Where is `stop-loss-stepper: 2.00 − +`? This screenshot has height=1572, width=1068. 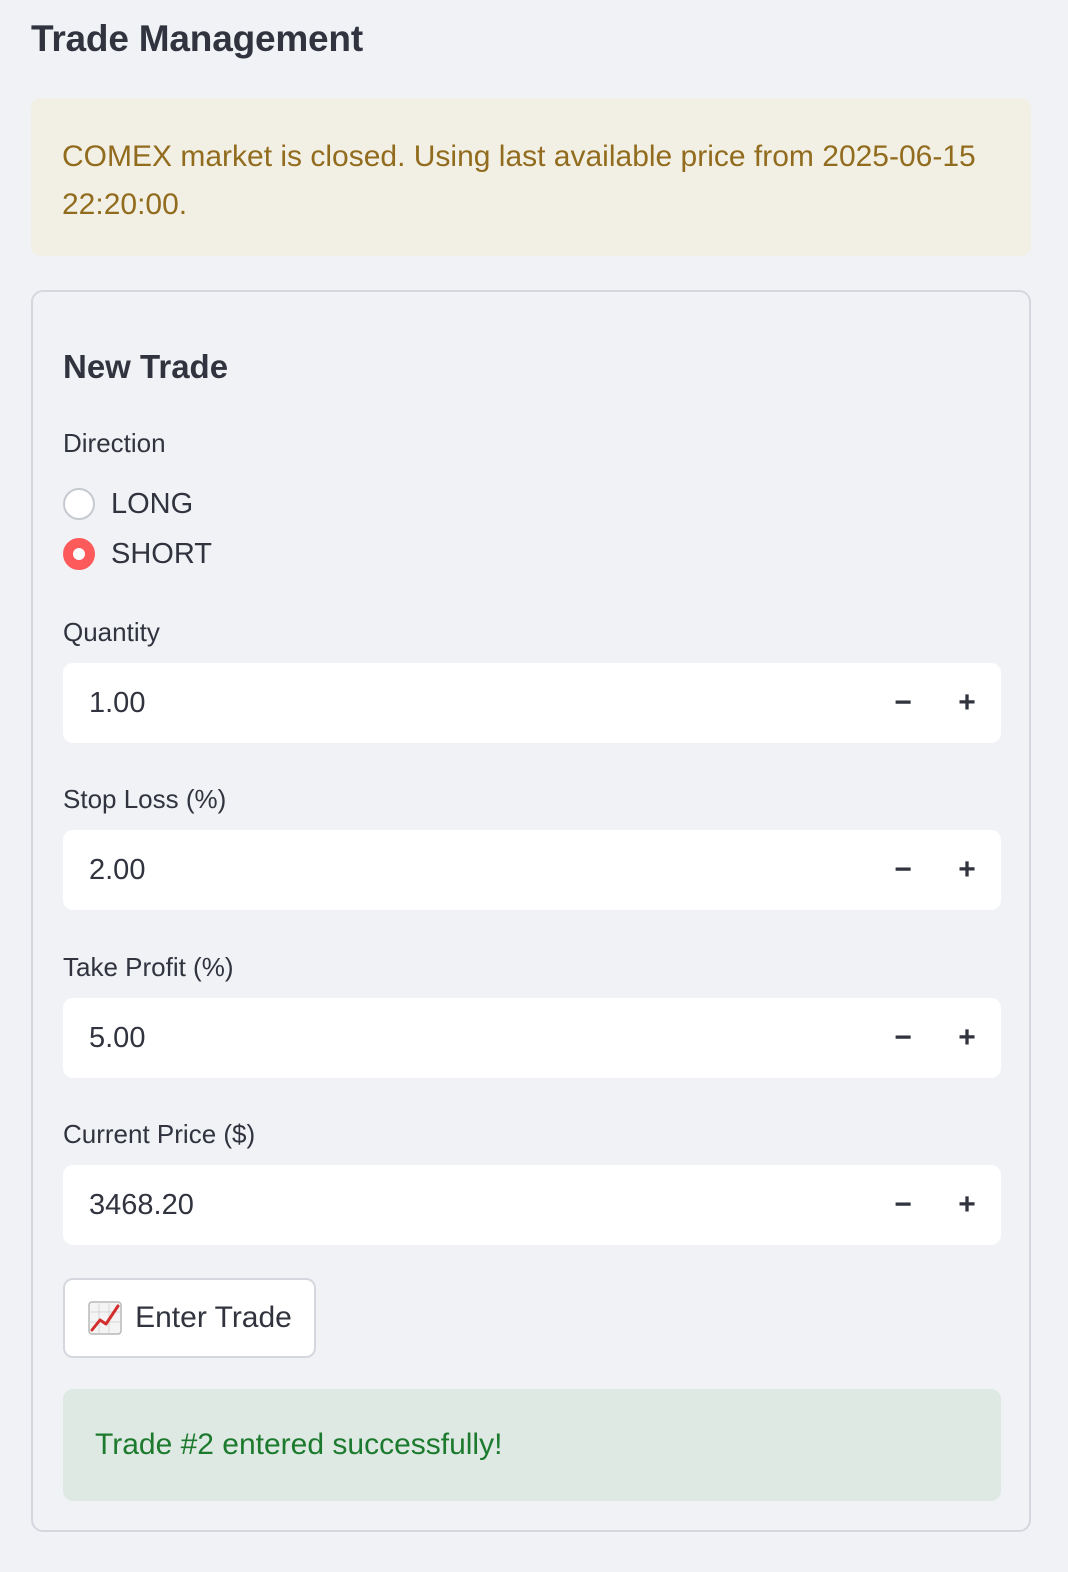 stop-loss-stepper: 2.00 − + is located at coordinates (532, 870).